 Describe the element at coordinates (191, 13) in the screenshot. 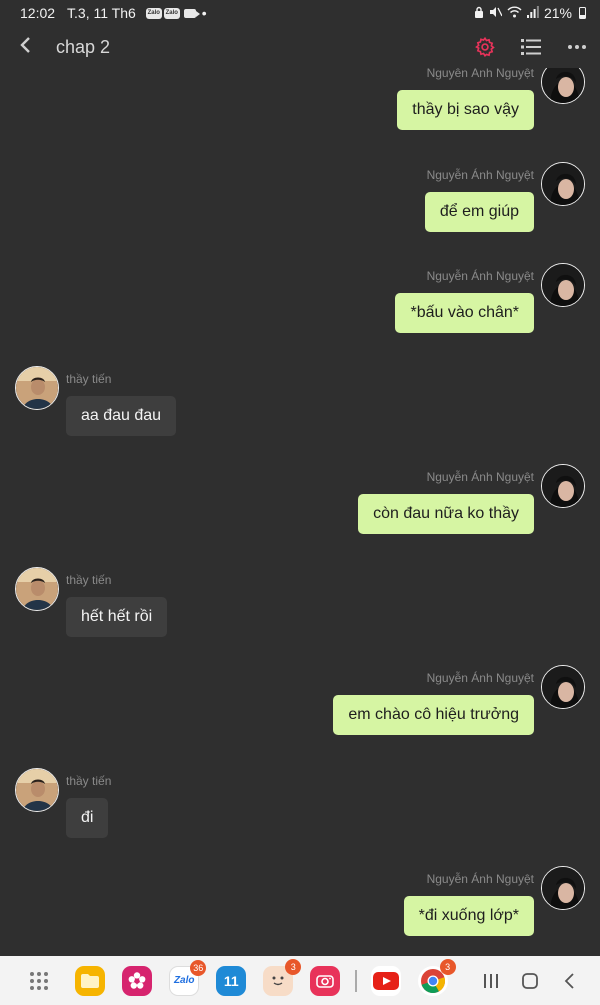

I see `video-notification-icon` at that location.